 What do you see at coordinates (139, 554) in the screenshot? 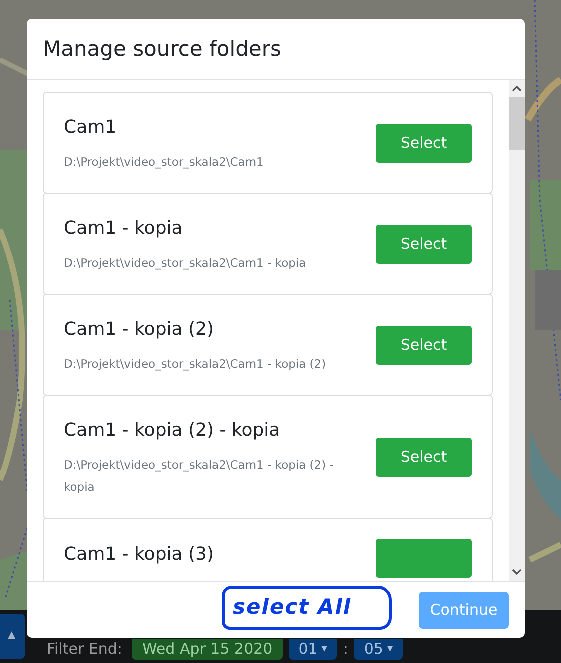
I see `folder-name: Cam1 - kopia (3)` at bounding box center [139, 554].